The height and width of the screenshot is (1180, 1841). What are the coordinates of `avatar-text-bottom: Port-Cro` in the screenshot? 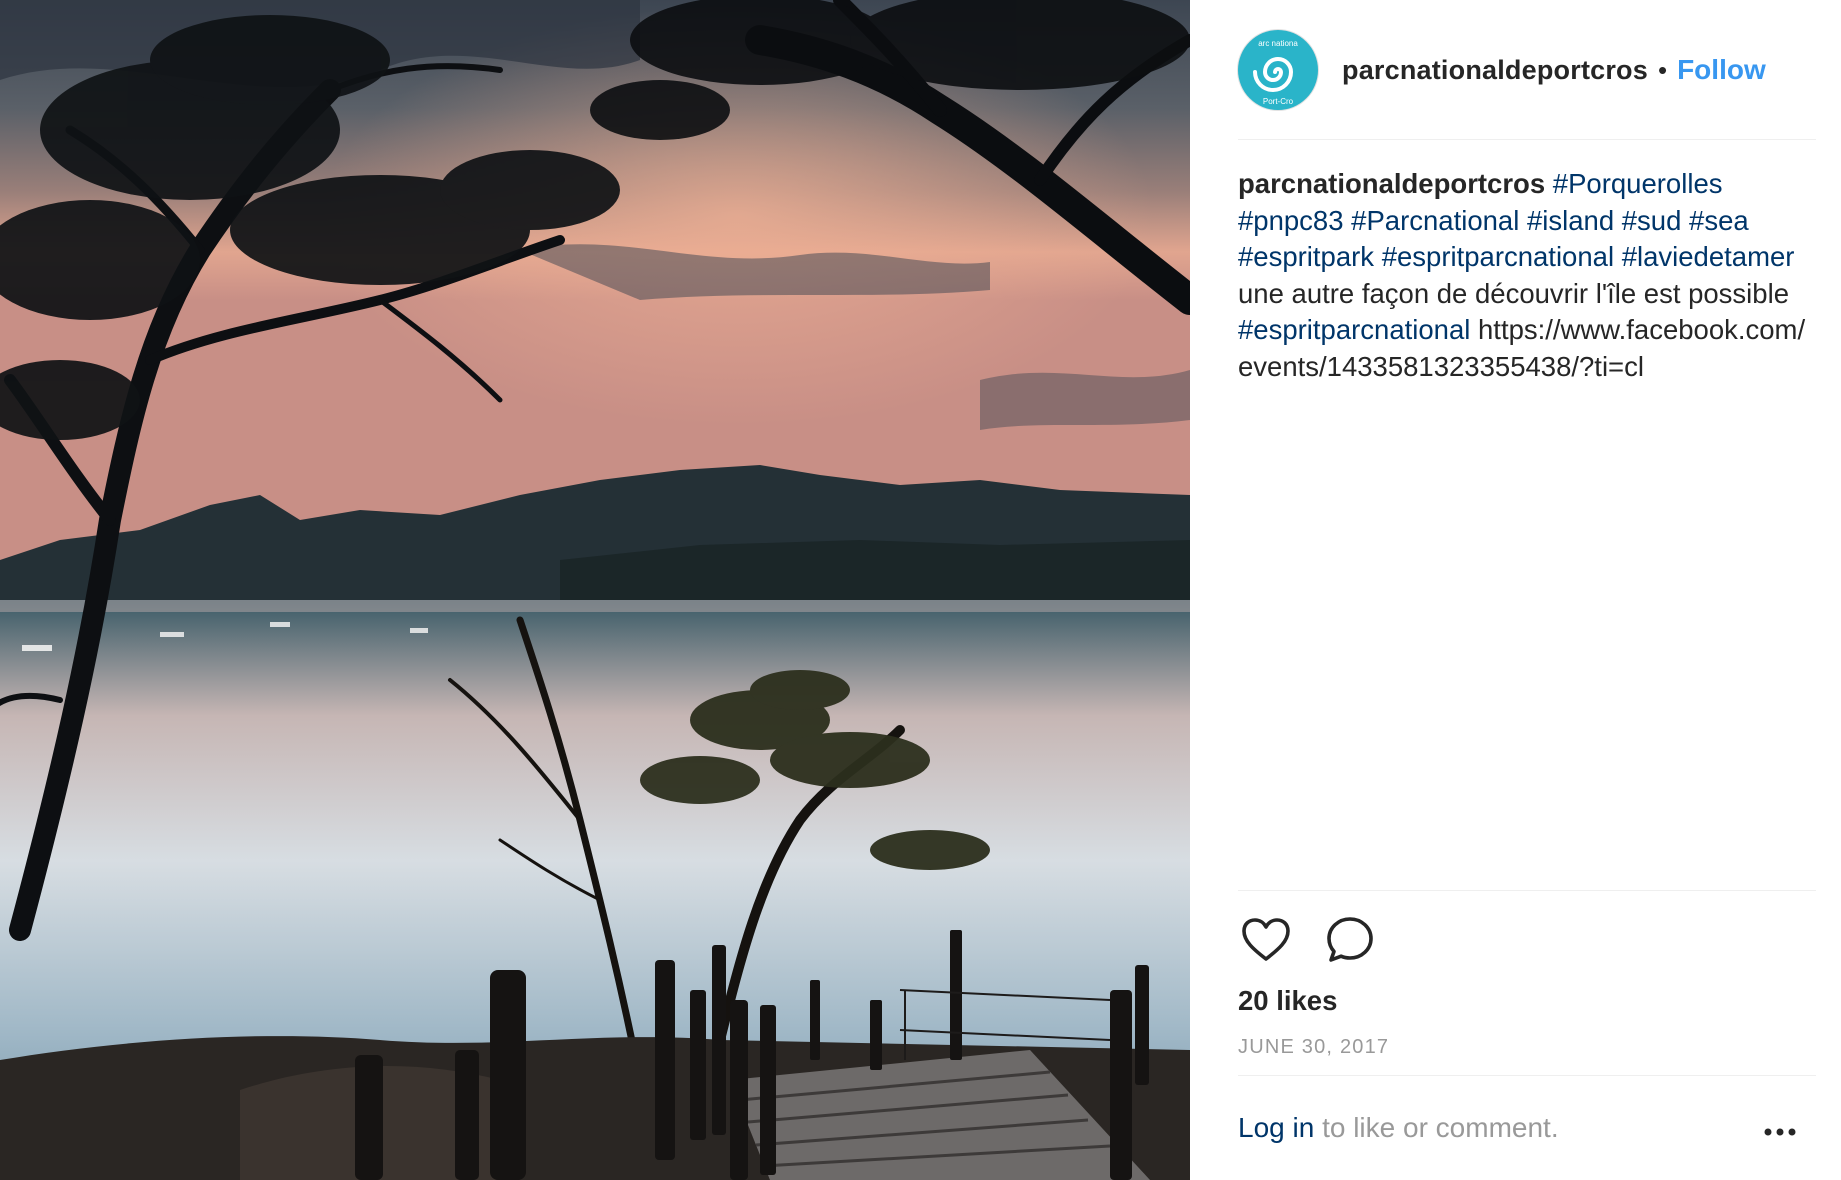 It's located at (1278, 101).